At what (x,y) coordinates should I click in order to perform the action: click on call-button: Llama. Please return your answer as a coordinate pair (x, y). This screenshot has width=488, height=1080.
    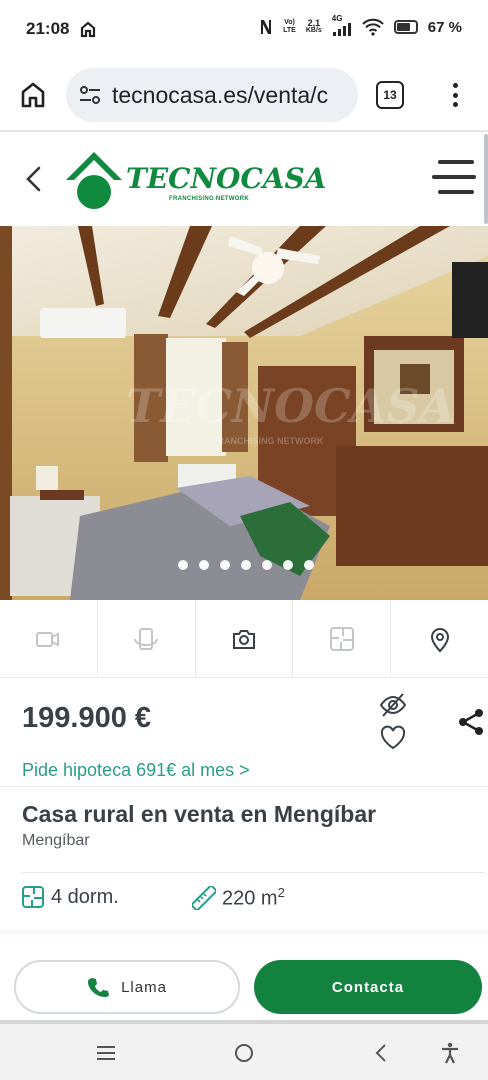
    Looking at the image, I should click on (127, 987).